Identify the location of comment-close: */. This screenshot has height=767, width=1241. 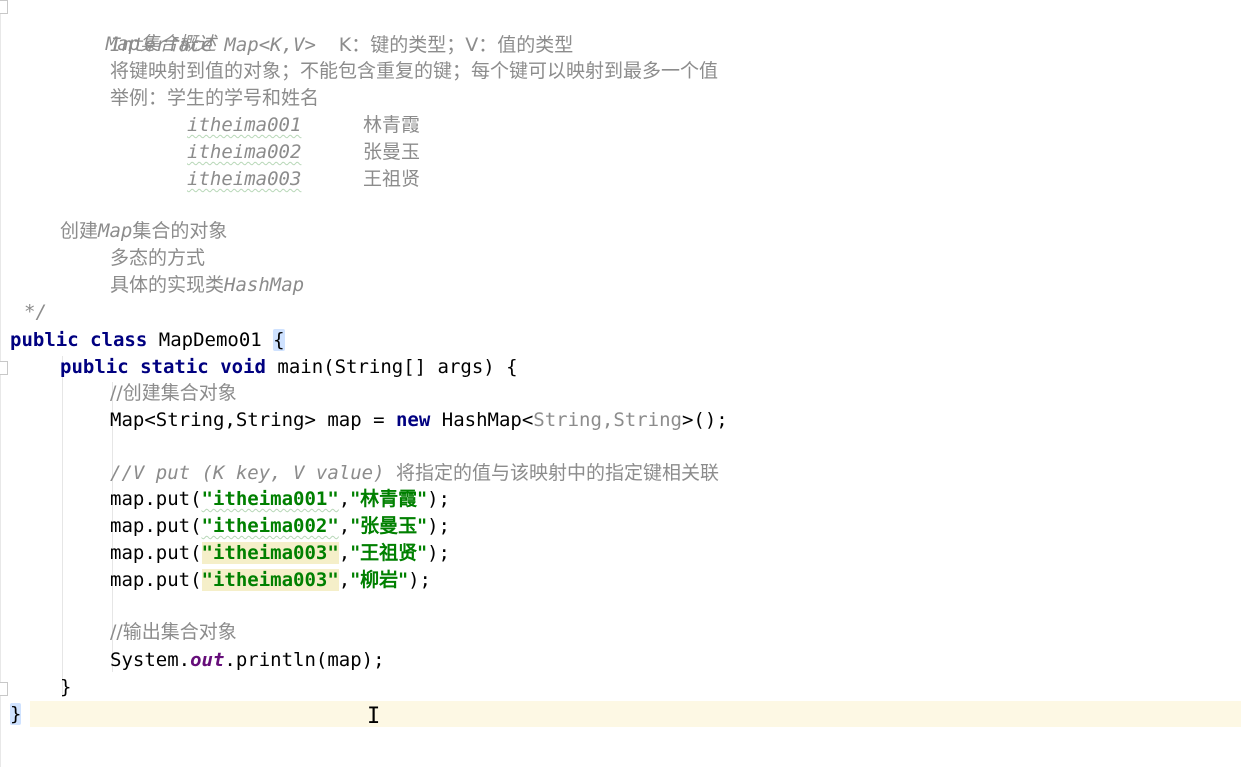
(35, 312).